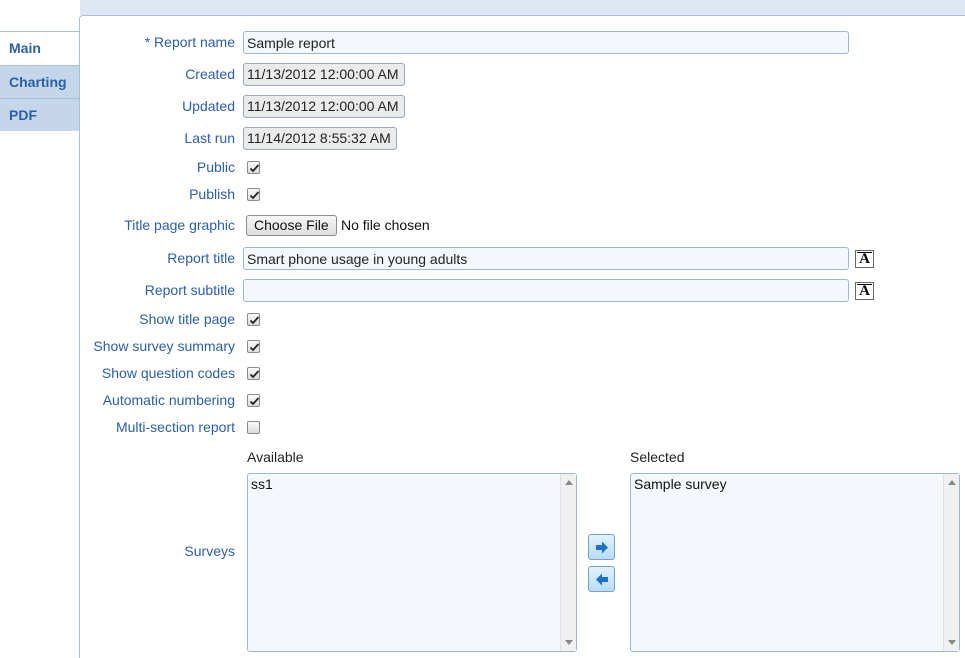 This screenshot has width=965, height=658. Describe the element at coordinates (164, 346) in the screenshot. I see `show-survey-summary-label: Show survey summary` at that location.